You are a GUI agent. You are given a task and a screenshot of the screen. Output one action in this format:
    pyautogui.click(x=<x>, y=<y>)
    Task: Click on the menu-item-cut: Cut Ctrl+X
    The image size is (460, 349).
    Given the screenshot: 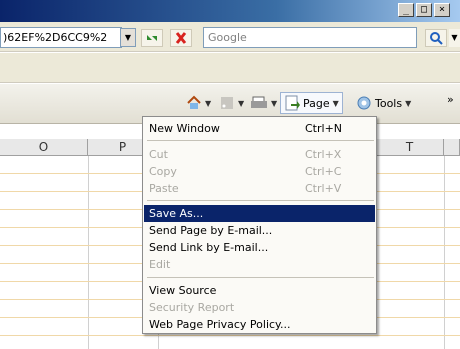 What is the action you would take?
    pyautogui.click(x=259, y=154)
    